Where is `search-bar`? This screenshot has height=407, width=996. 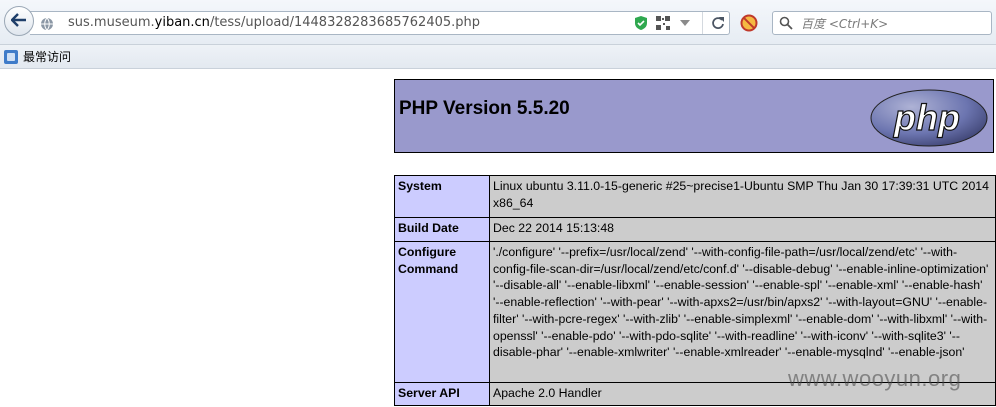
search-bar is located at coordinates (882, 23).